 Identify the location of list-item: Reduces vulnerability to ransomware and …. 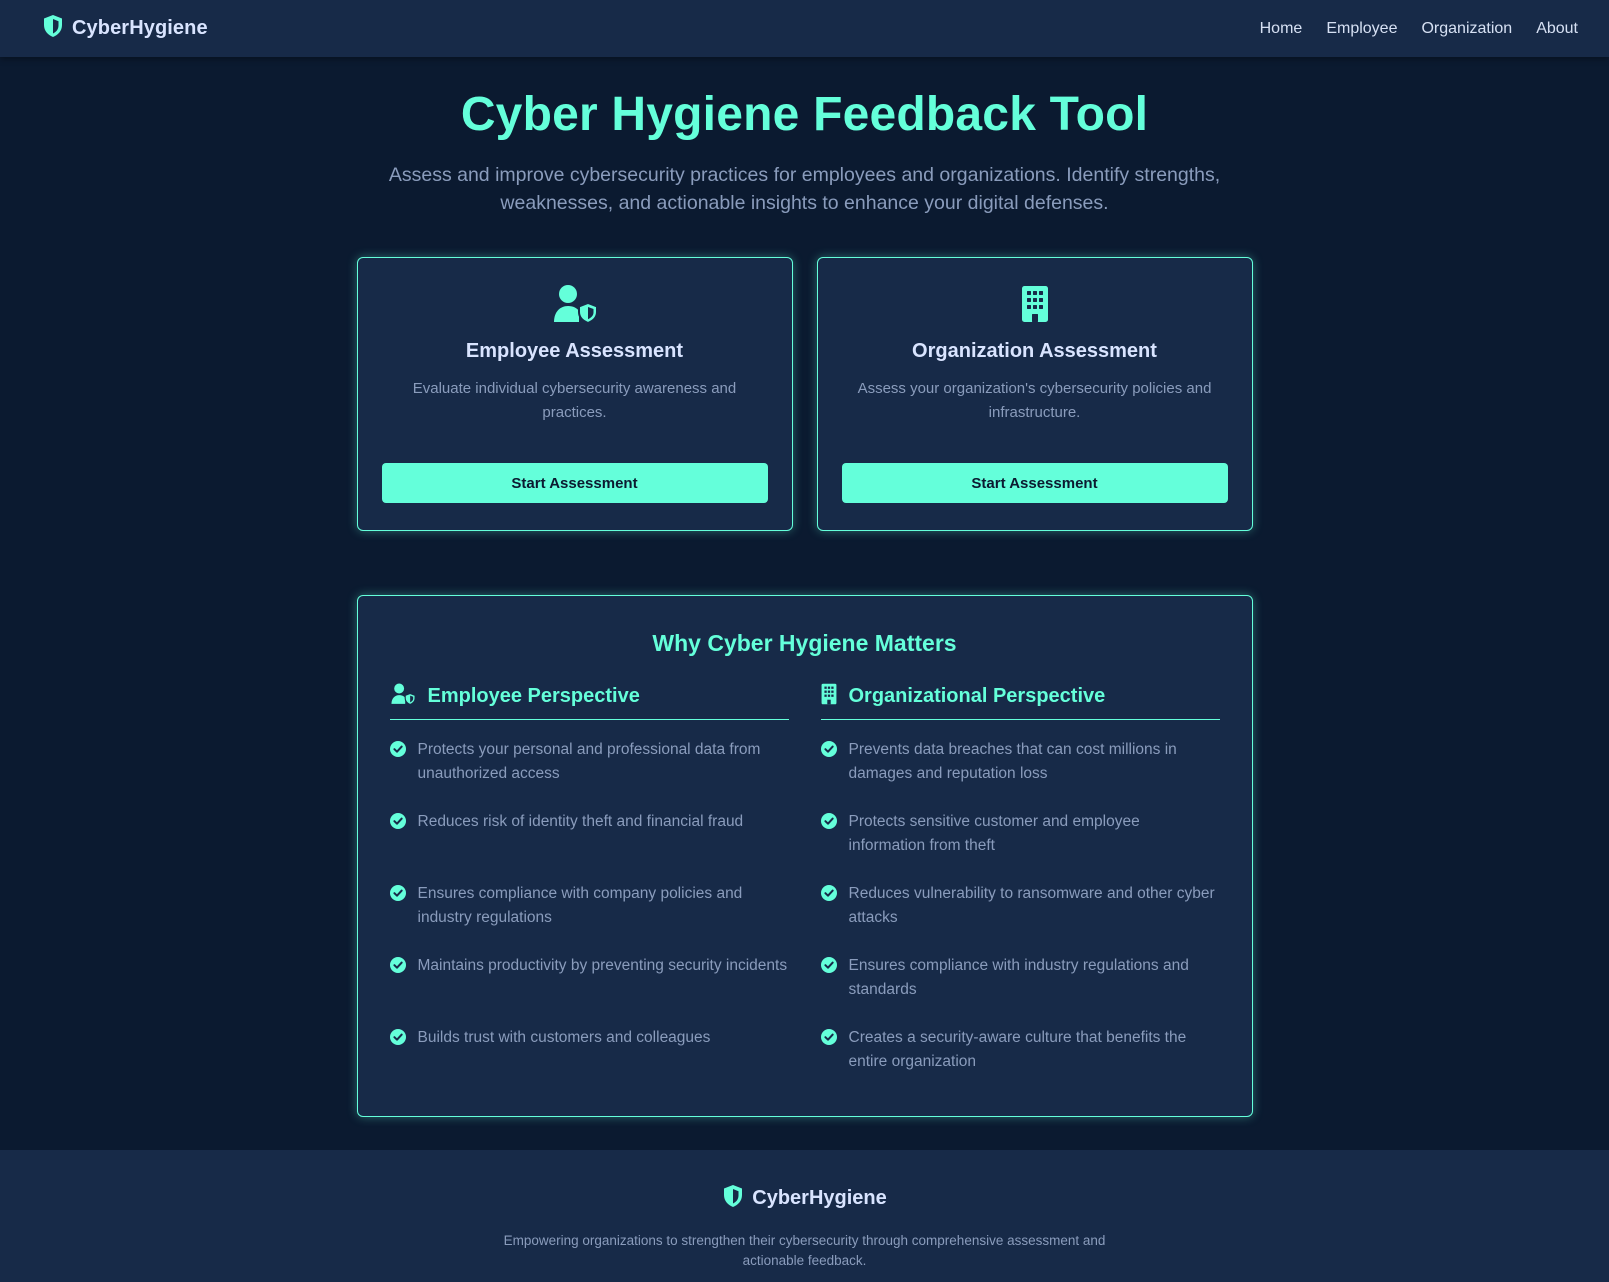
(1020, 918).